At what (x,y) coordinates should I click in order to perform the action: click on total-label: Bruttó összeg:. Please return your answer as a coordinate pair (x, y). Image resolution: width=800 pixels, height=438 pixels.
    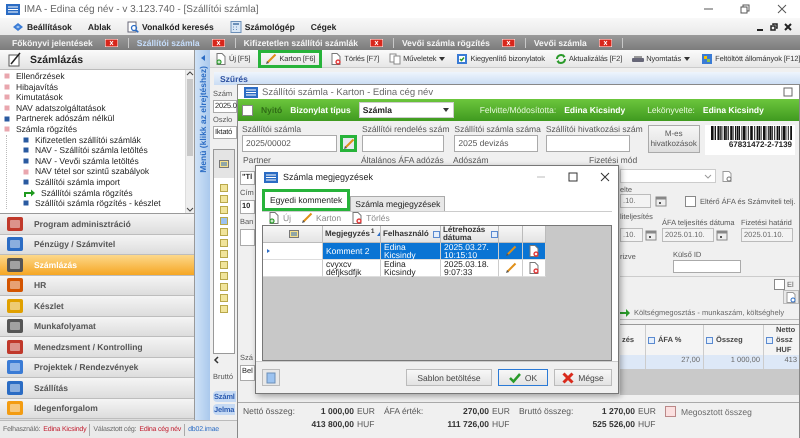
    Looking at the image, I should click on (546, 411).